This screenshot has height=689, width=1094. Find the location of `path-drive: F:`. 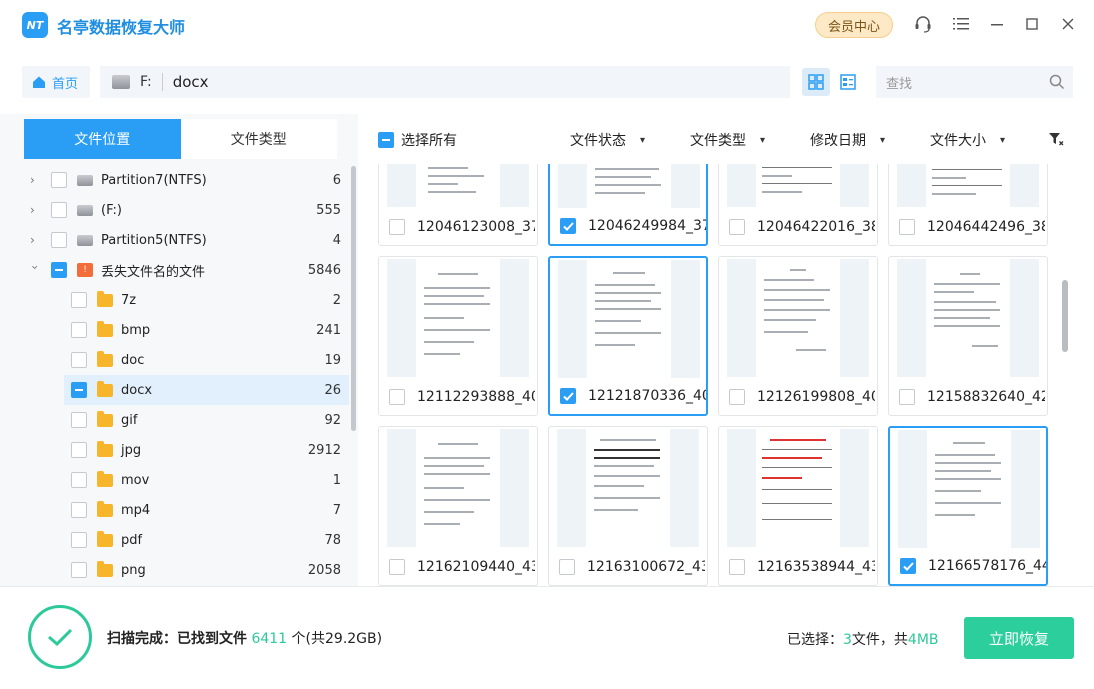

path-drive: F: is located at coordinates (146, 82).